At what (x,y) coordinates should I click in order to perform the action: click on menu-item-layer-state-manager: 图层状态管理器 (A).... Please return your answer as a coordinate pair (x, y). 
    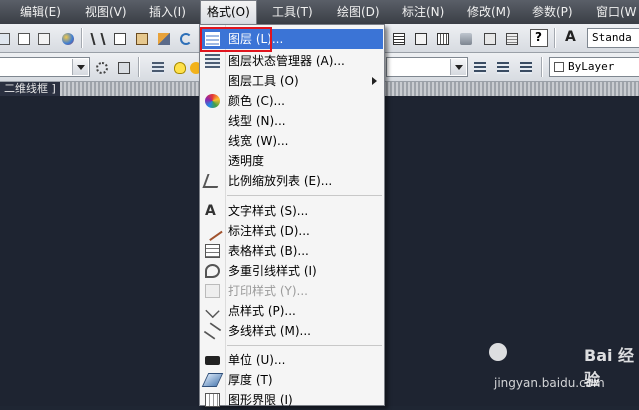
    Looking at the image, I should click on (292, 61).